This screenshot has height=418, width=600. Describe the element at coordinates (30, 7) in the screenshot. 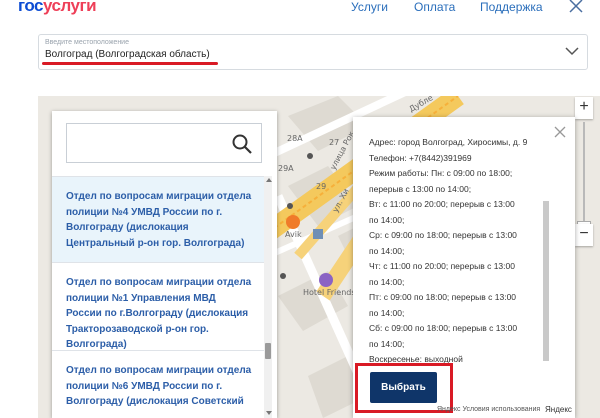

I see `logo-part-gos: гос` at that location.